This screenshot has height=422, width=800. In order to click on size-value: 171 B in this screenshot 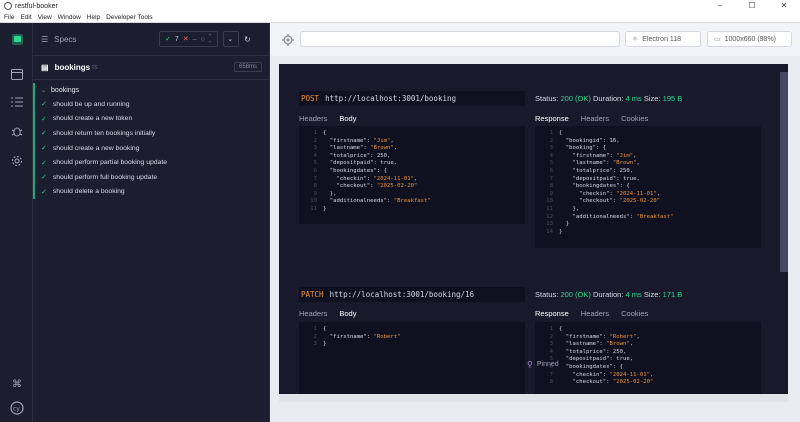, I will do `click(672, 294)`.